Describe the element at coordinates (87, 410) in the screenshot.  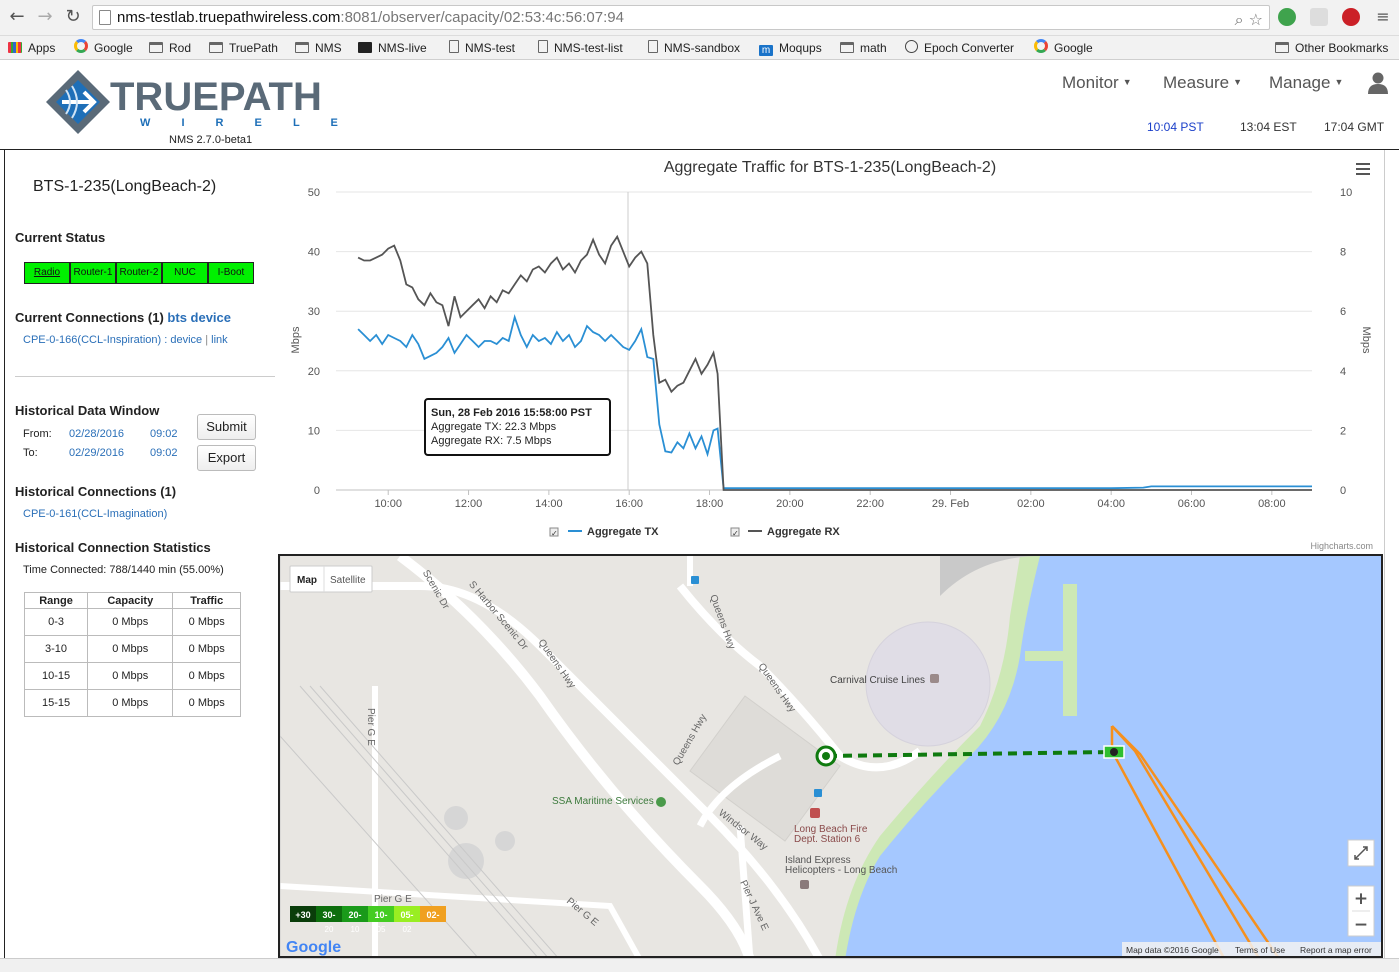
I see `historical-window-title: Historical Data Window` at that location.